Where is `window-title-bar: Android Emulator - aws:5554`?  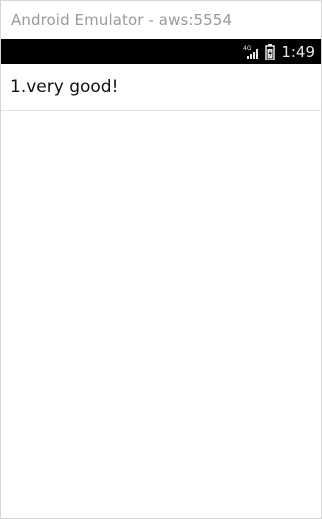 window-title-bar: Android Emulator - aws:5554 is located at coordinates (161, 20).